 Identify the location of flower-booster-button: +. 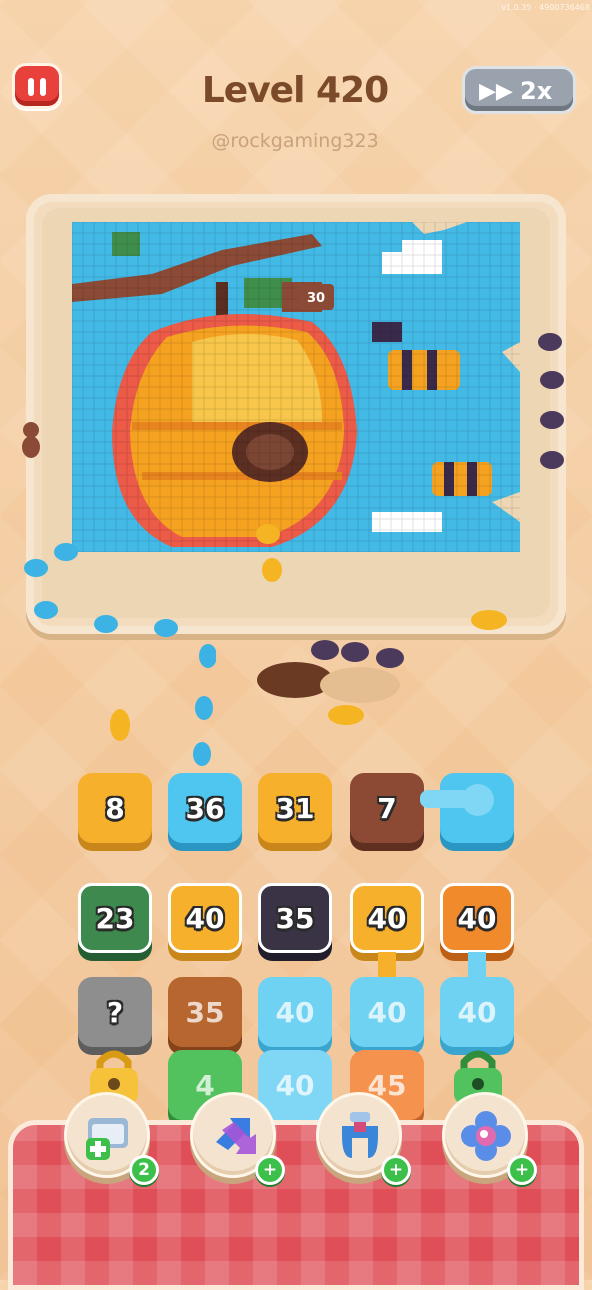
(489, 1138).